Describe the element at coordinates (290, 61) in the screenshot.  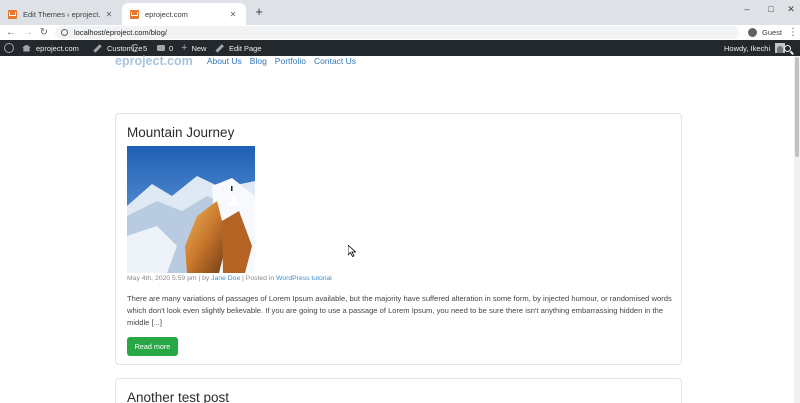
I see `nav-link-portfolio: Portfolio` at that location.